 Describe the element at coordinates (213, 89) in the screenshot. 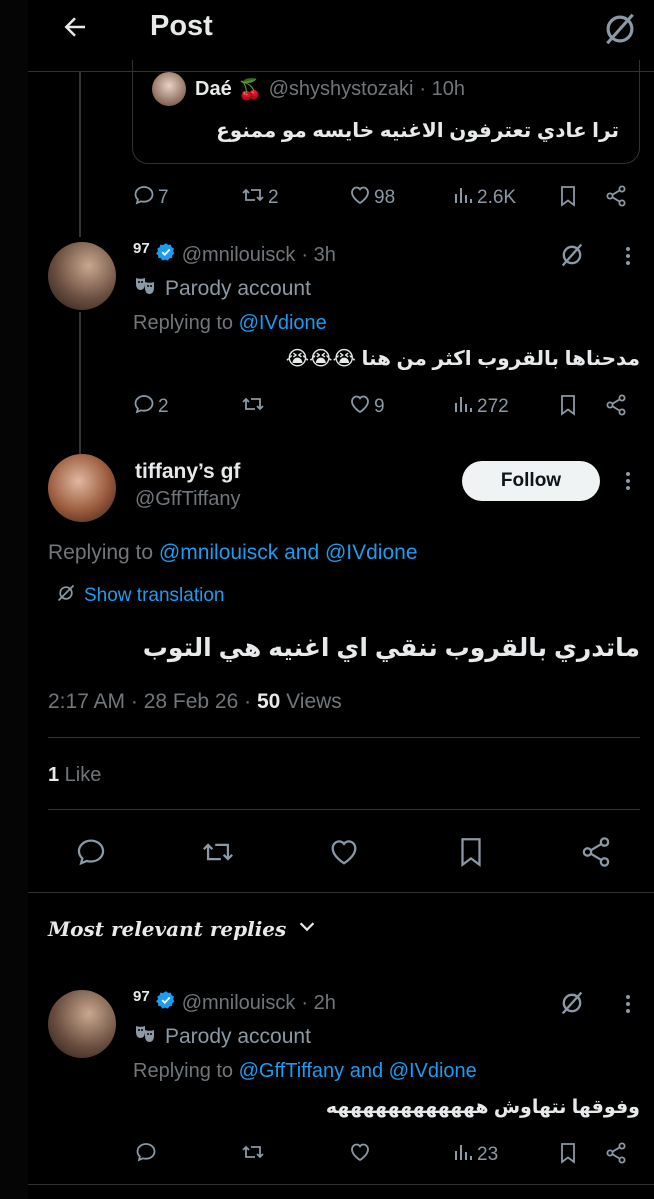

I see `quoted-author-name: Daé` at that location.